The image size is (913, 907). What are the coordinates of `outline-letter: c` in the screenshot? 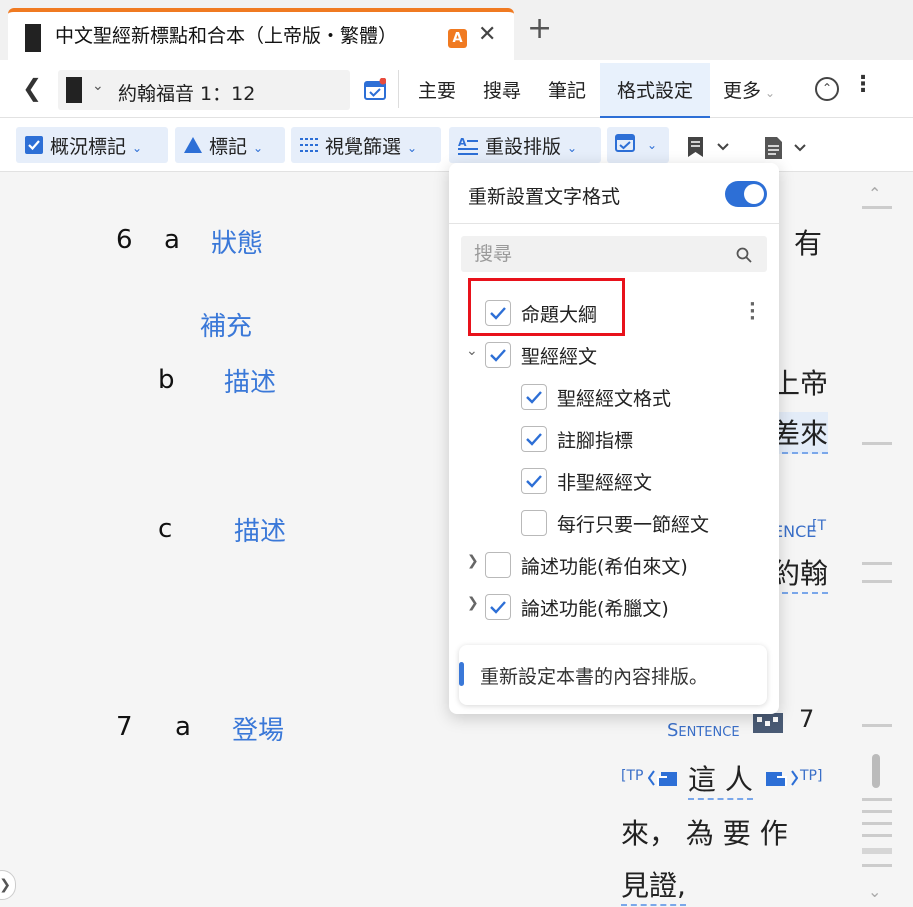 It's located at (165, 529).